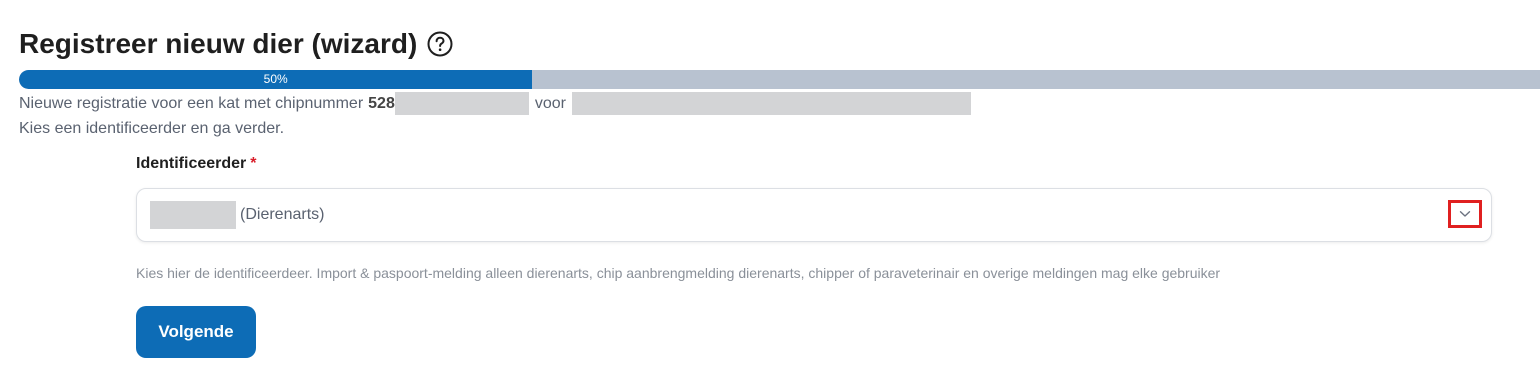  I want to click on page-title-text: Registreer nieuw dier (wizard), so click(218, 43).